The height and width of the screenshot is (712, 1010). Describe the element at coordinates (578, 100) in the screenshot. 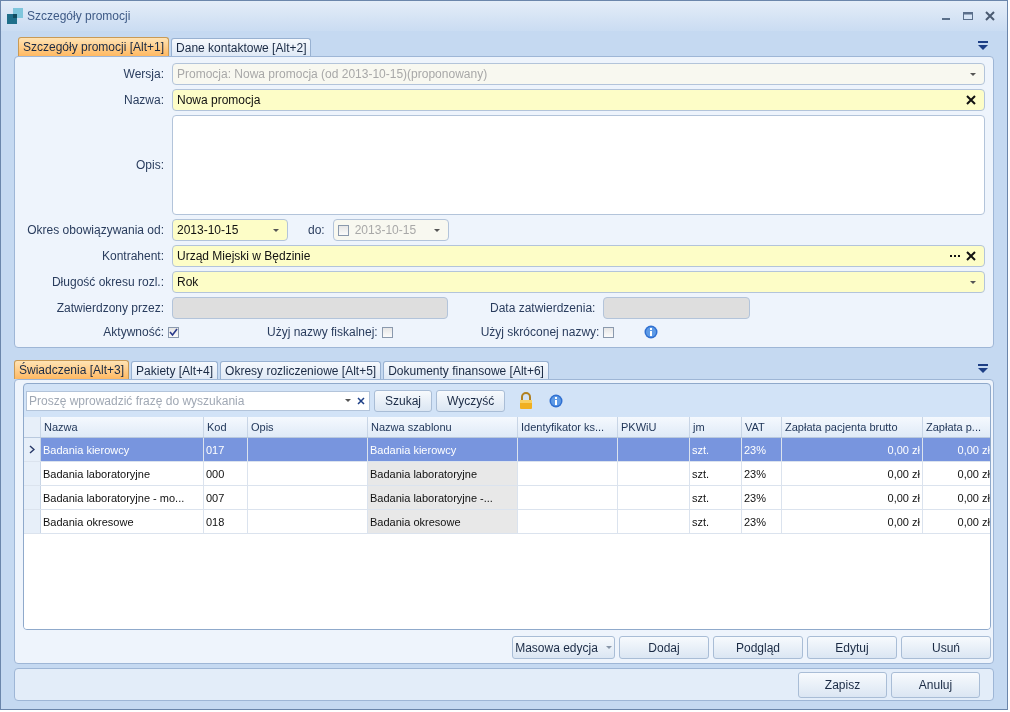

I see `name-field: Nowa promocja` at that location.